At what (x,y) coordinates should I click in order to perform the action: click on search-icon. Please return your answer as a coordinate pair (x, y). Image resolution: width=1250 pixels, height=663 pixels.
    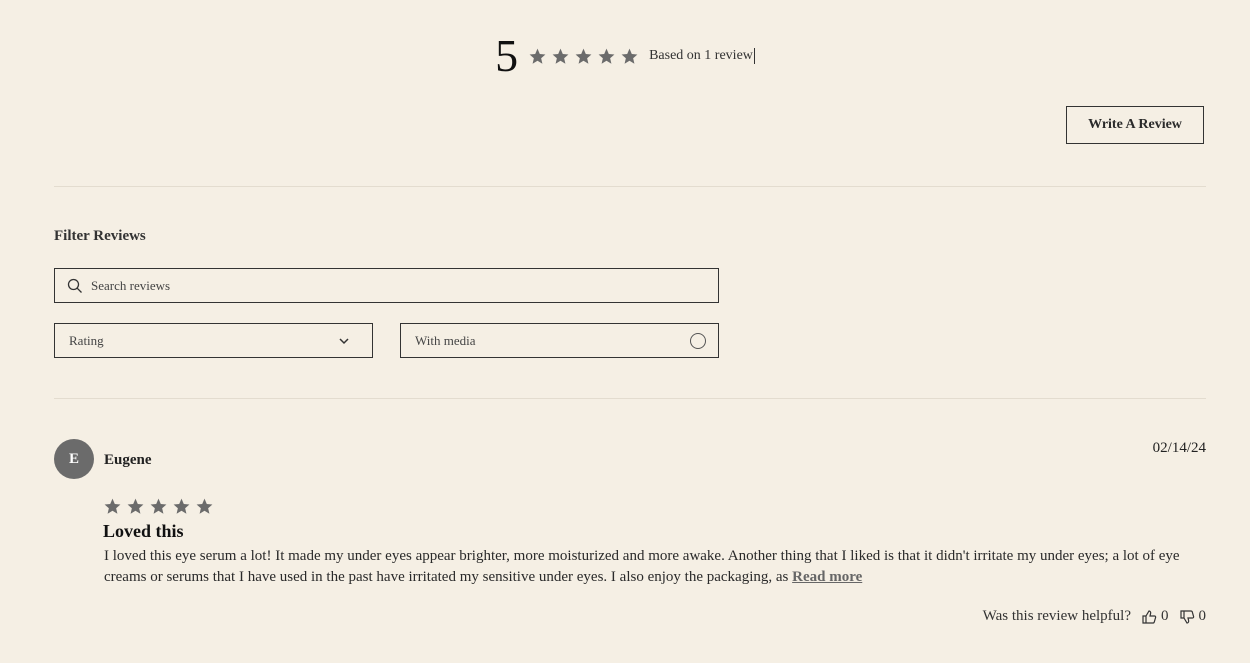
    Looking at the image, I should click on (74, 285).